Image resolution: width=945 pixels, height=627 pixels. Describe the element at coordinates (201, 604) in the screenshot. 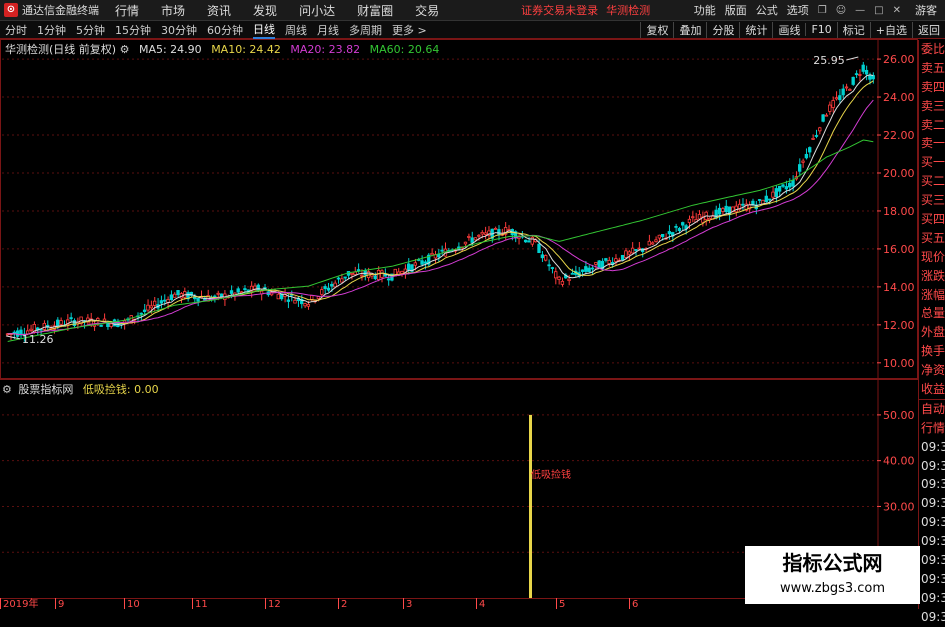

I see `time-tick-label: 11` at that location.